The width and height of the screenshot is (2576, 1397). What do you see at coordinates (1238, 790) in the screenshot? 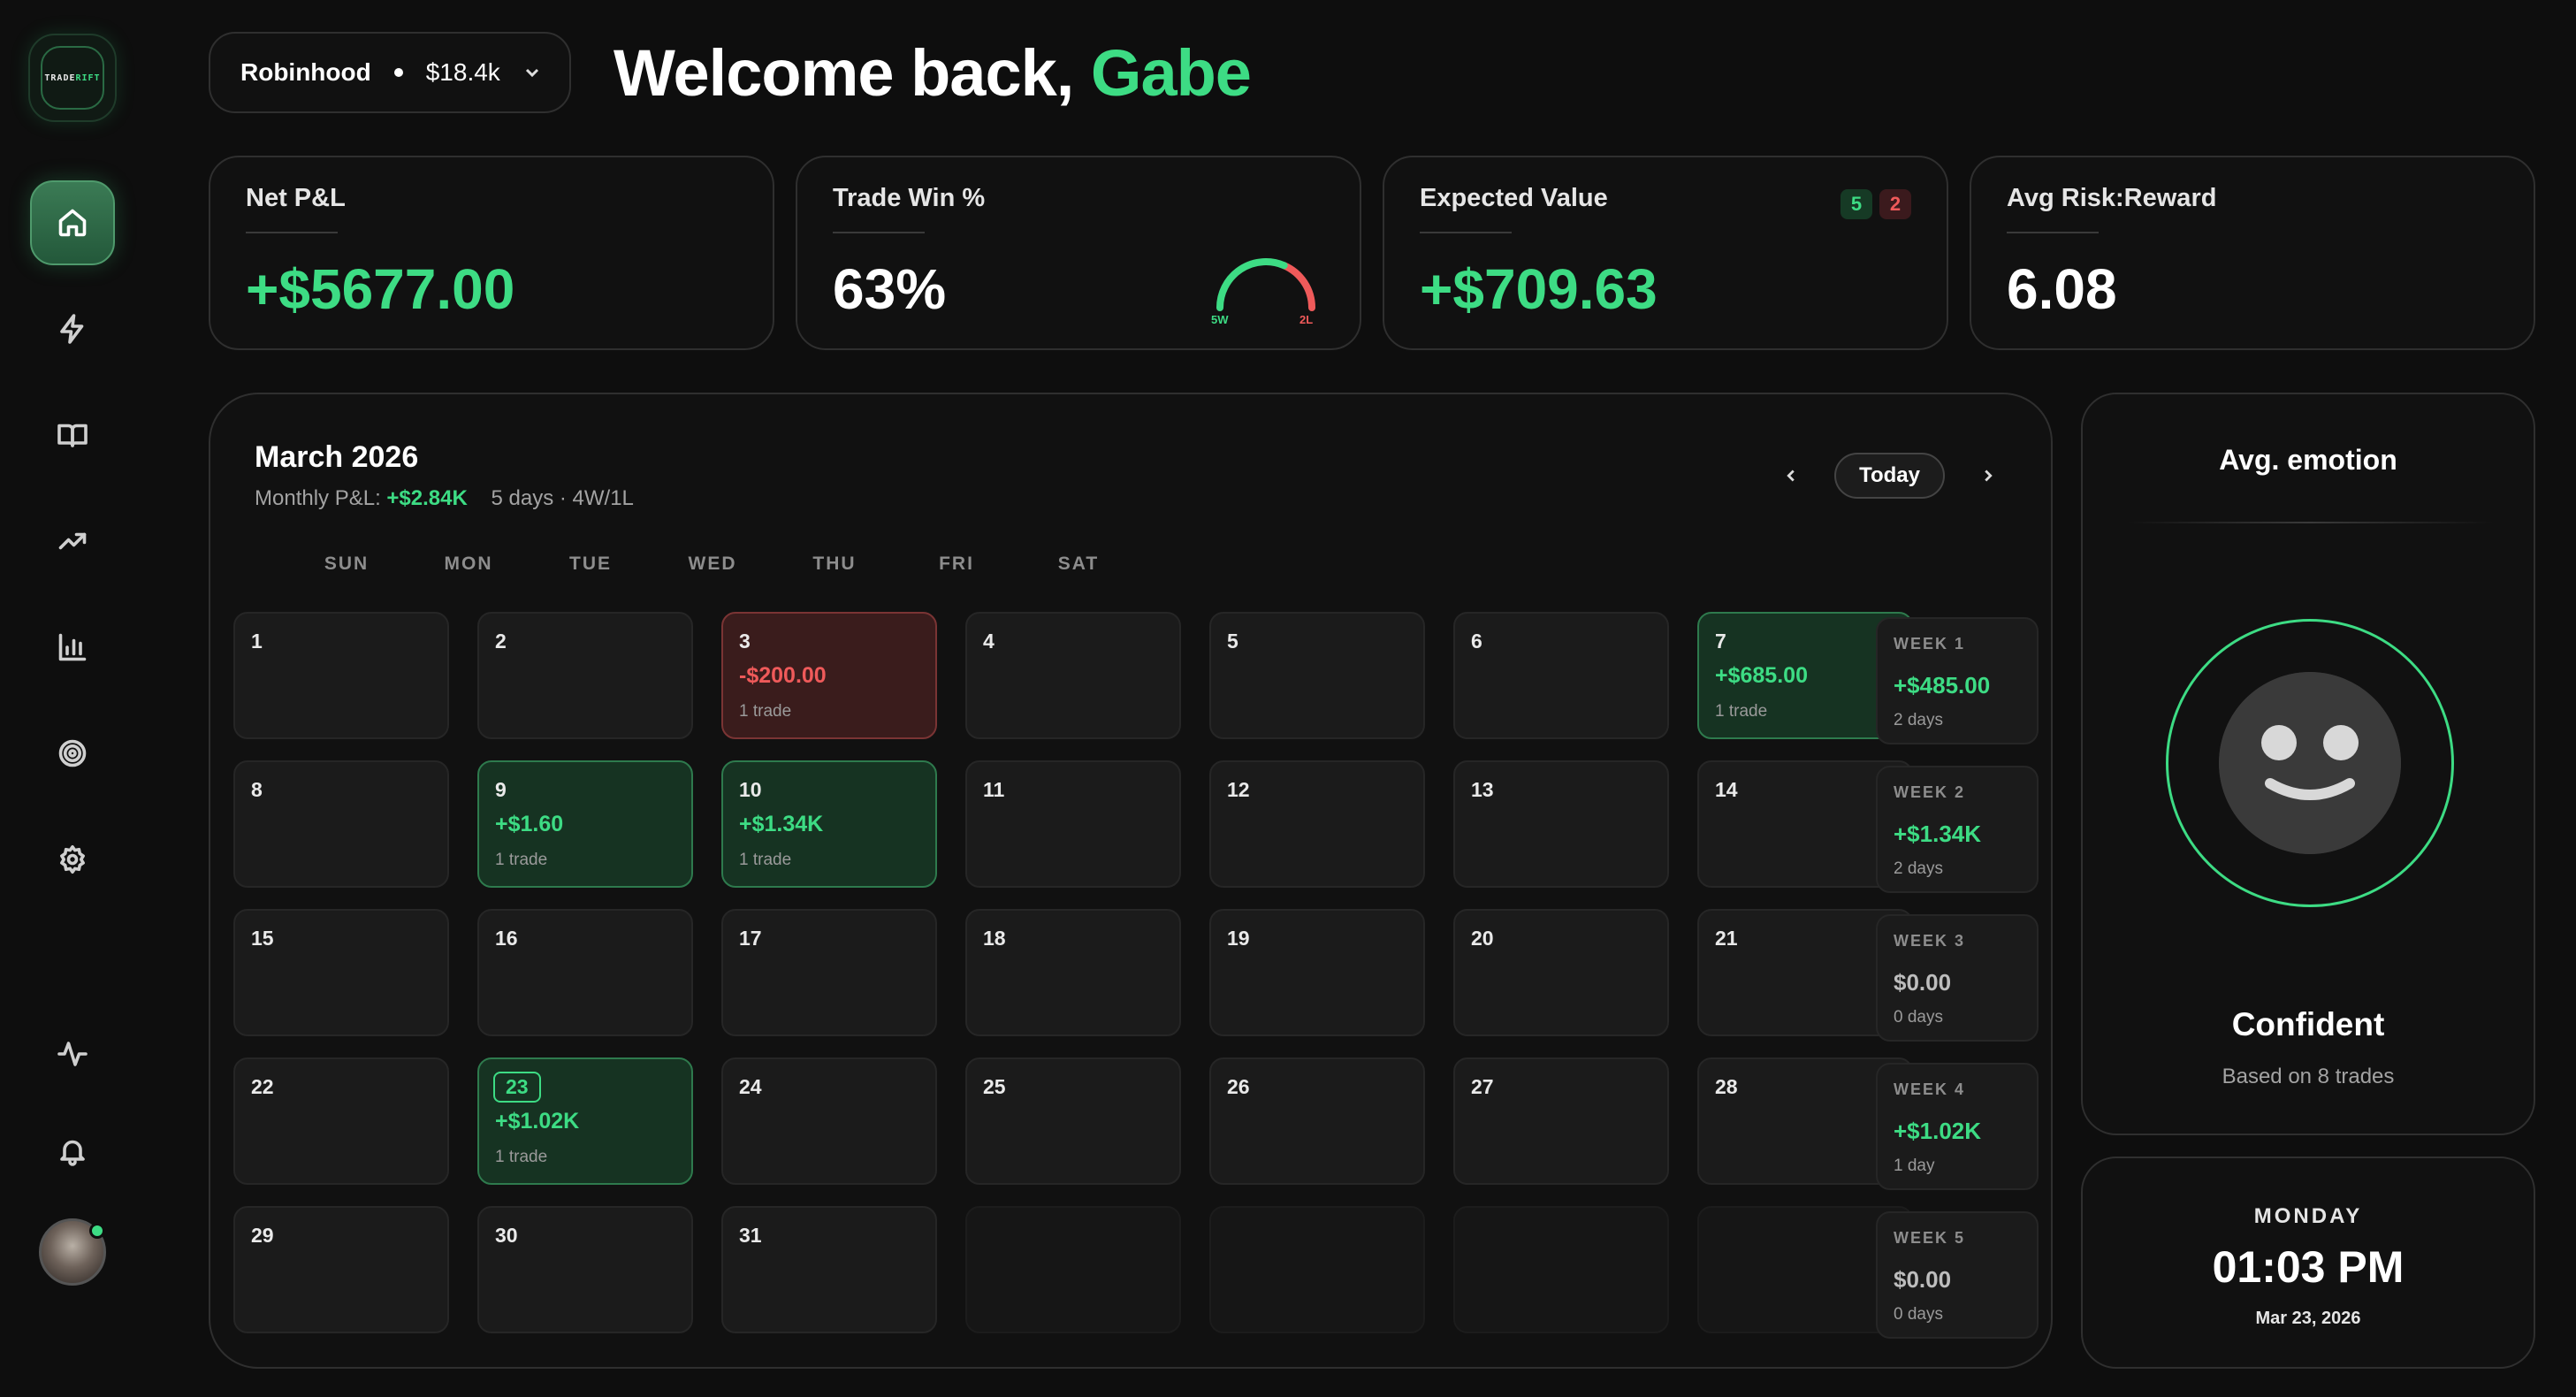
I see `day-number: 12` at bounding box center [1238, 790].